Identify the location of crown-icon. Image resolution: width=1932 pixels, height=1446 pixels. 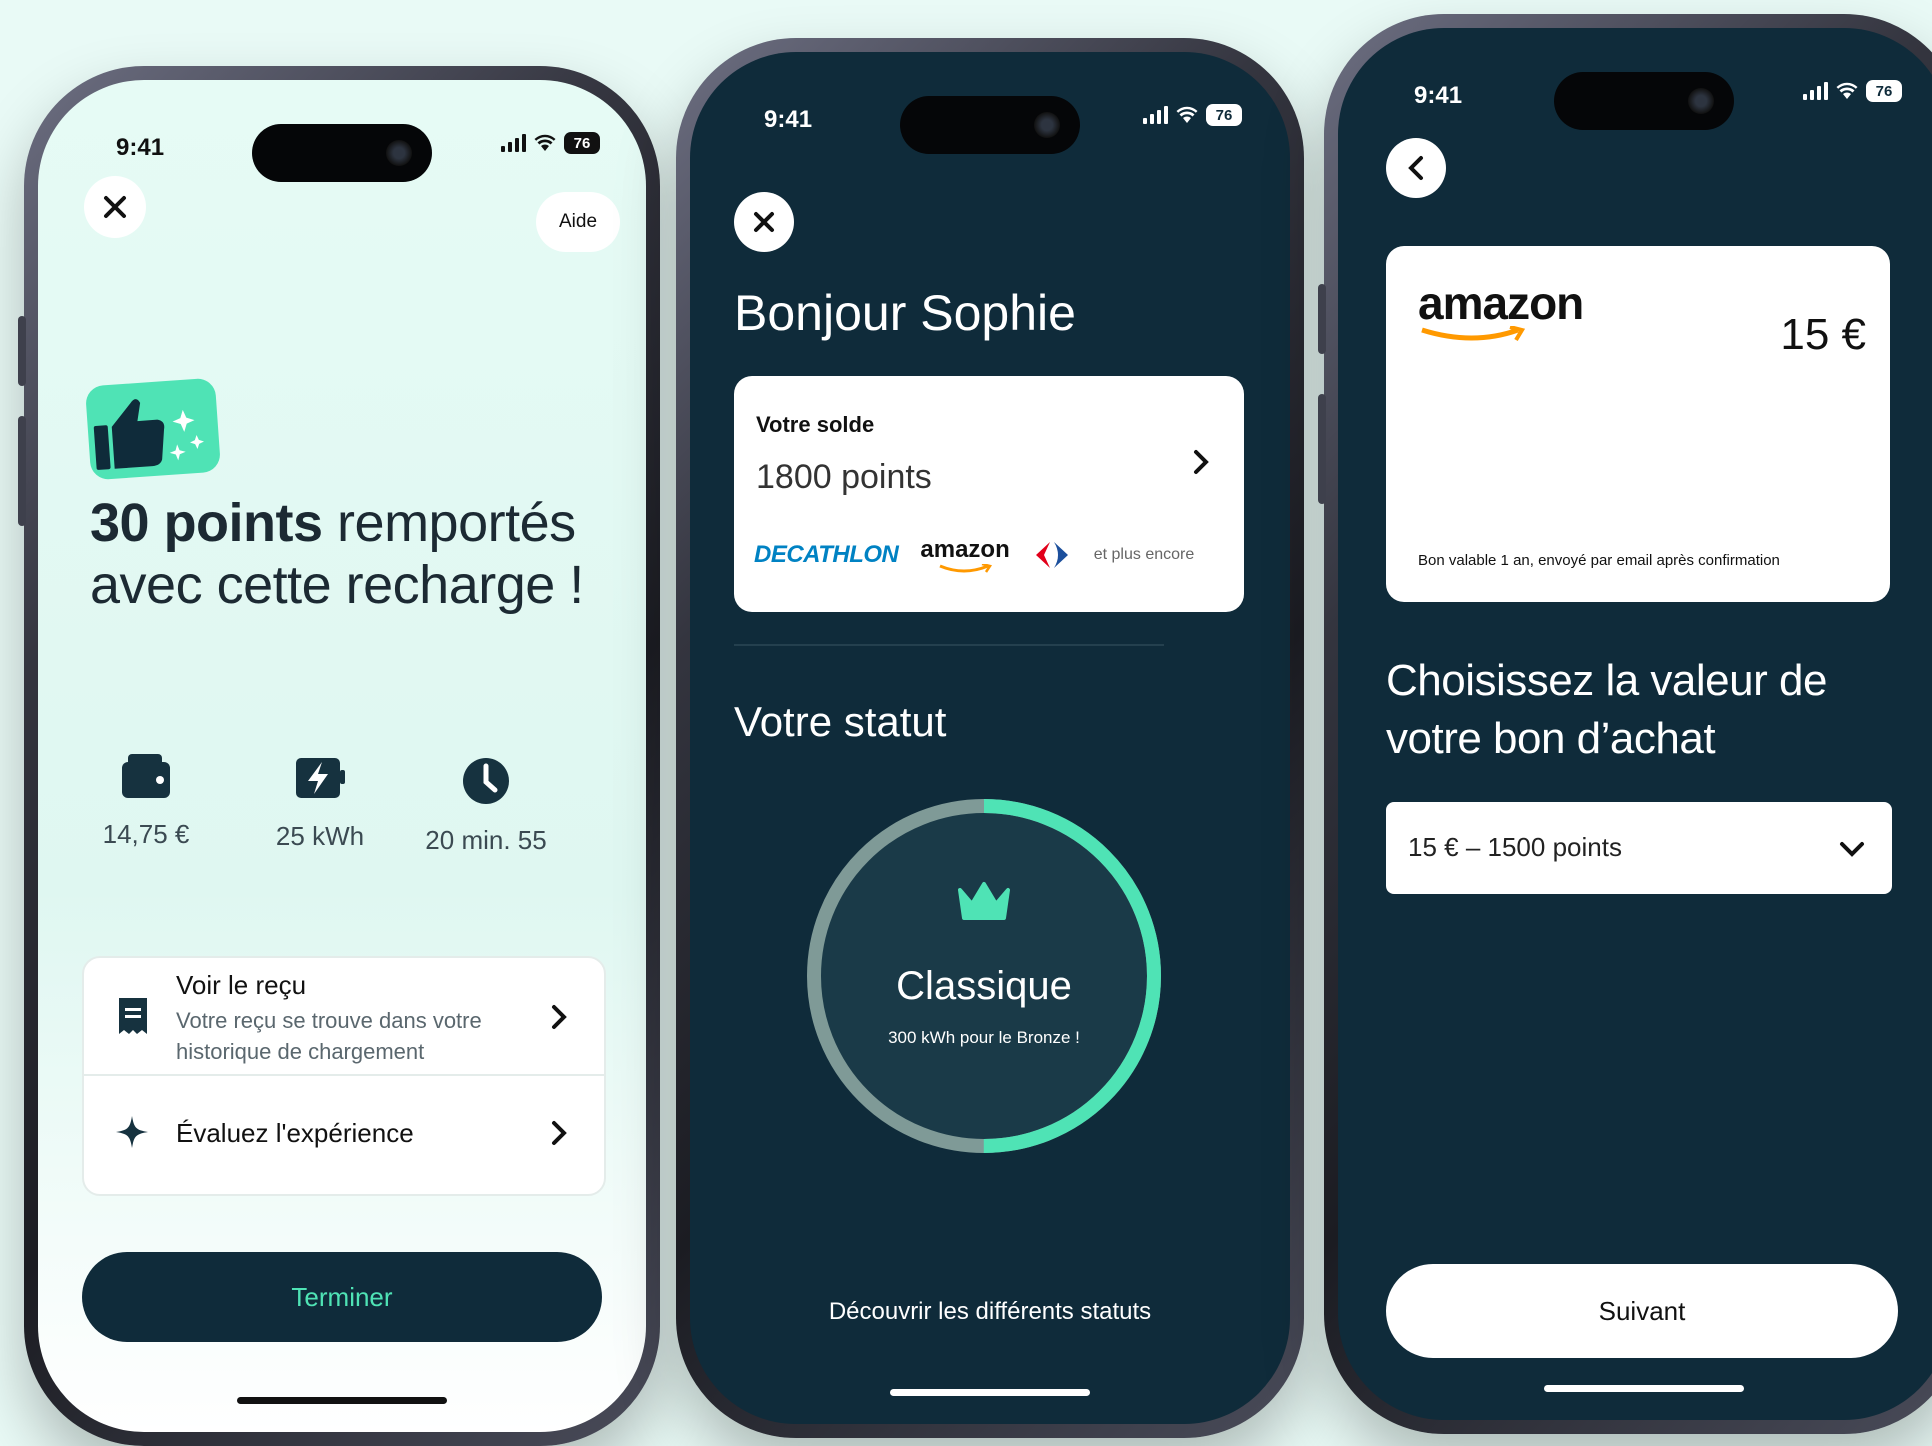
(984, 901).